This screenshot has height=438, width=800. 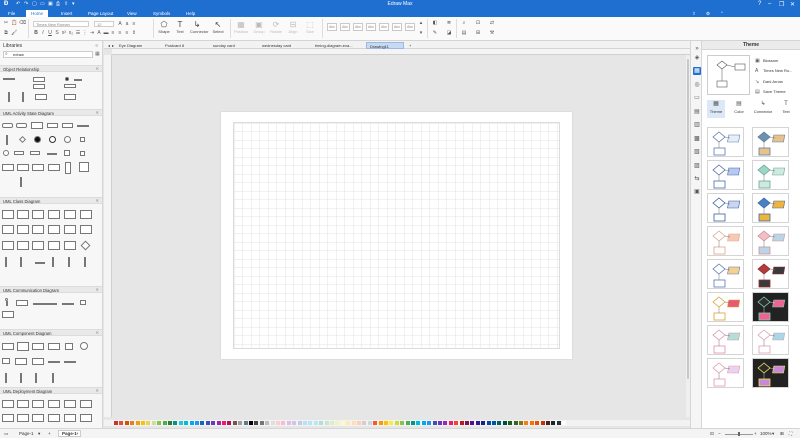 What do you see at coordinates (97, 54) in the screenshot?
I see `library-menu-icon: ▦` at bounding box center [97, 54].